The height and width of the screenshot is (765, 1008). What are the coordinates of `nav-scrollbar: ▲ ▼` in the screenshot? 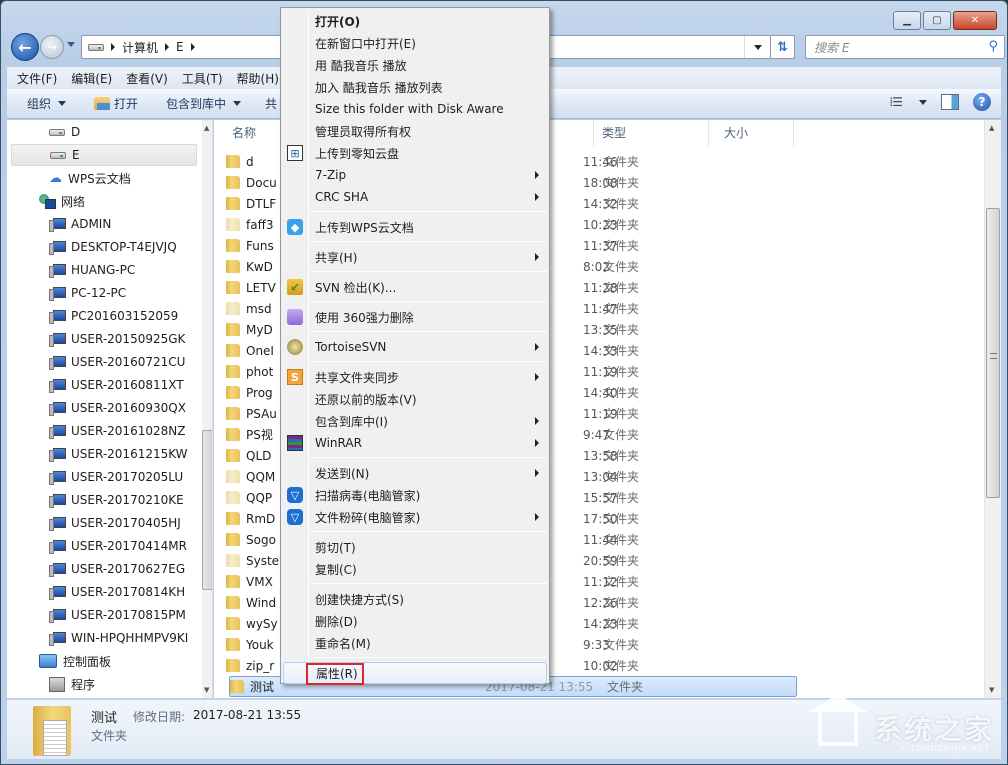 It's located at (207, 409).